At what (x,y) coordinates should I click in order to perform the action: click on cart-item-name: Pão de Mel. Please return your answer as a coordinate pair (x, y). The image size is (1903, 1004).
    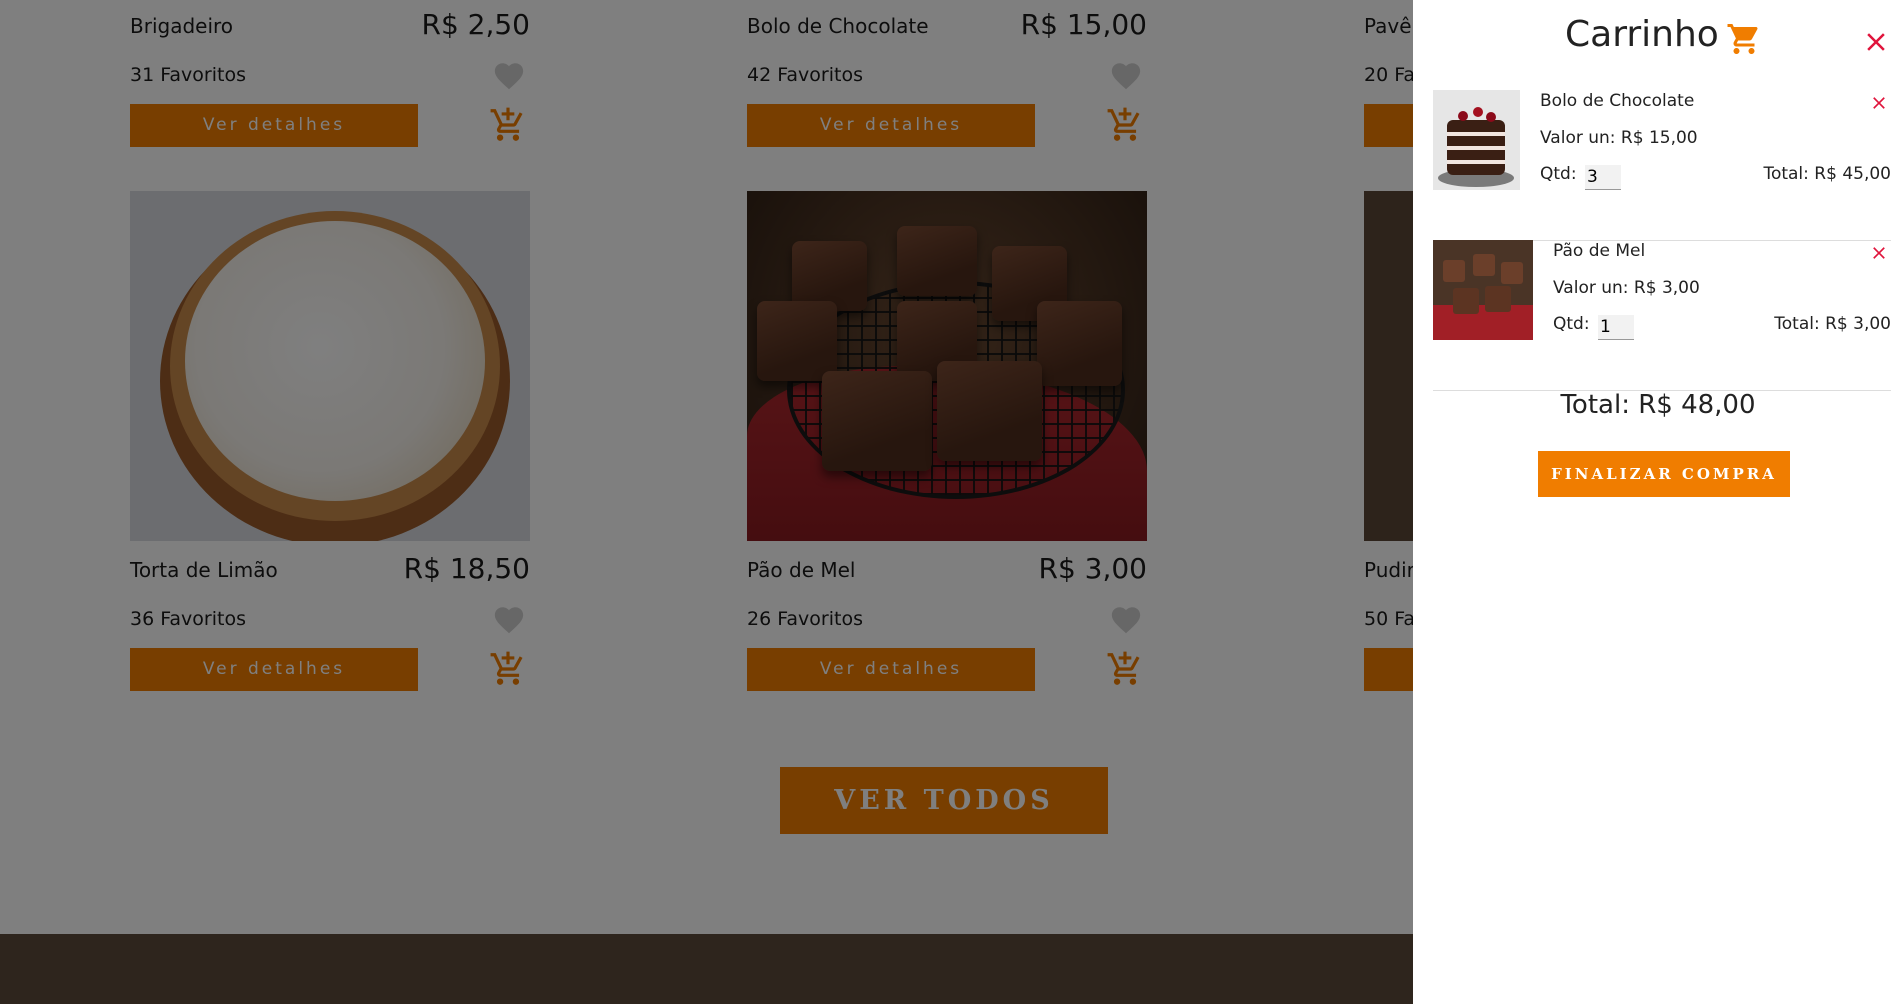
    Looking at the image, I should click on (1599, 251).